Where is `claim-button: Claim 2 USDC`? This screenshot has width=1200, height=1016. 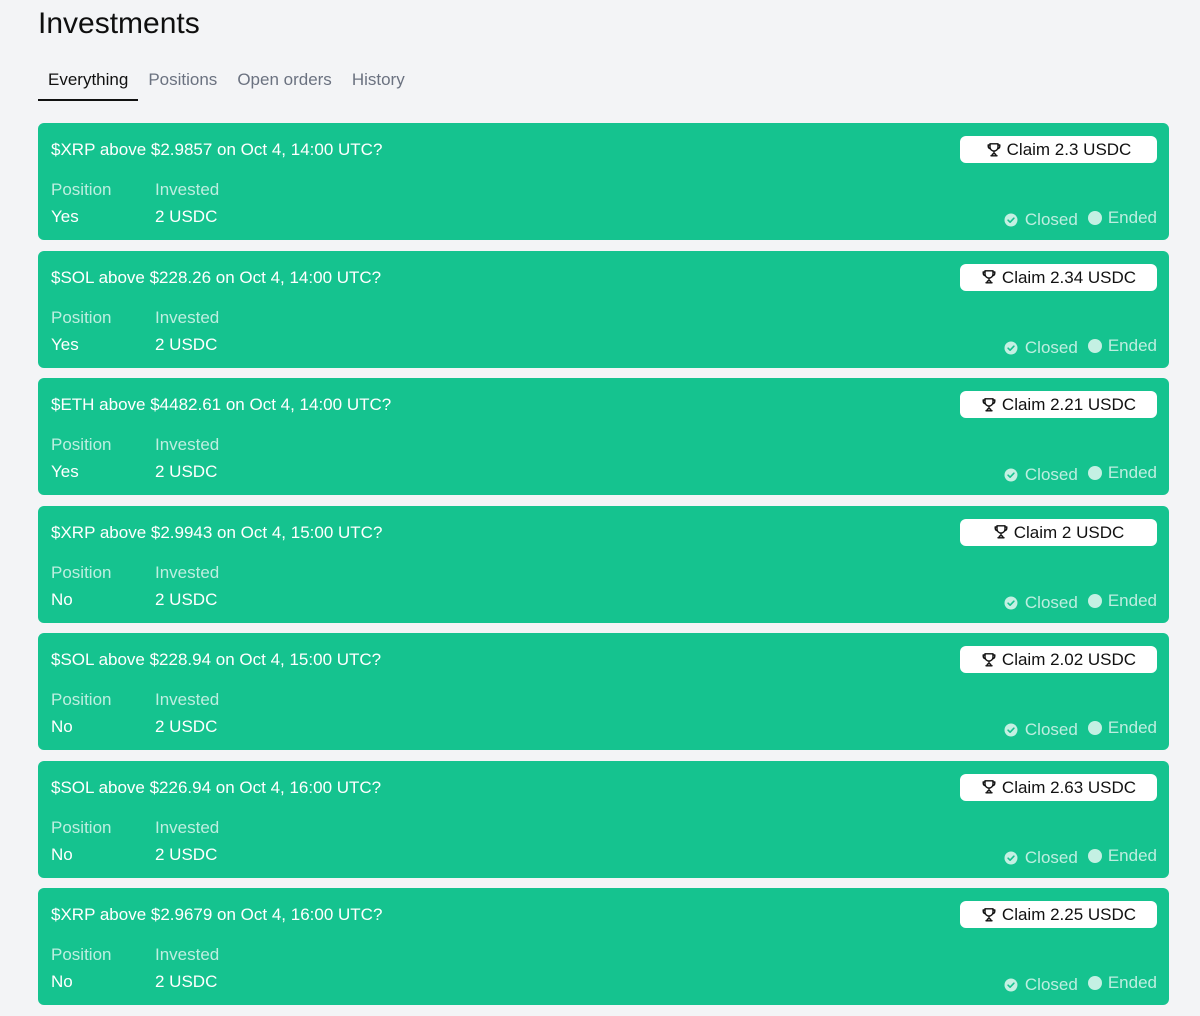 claim-button: Claim 2 USDC is located at coordinates (1058, 532).